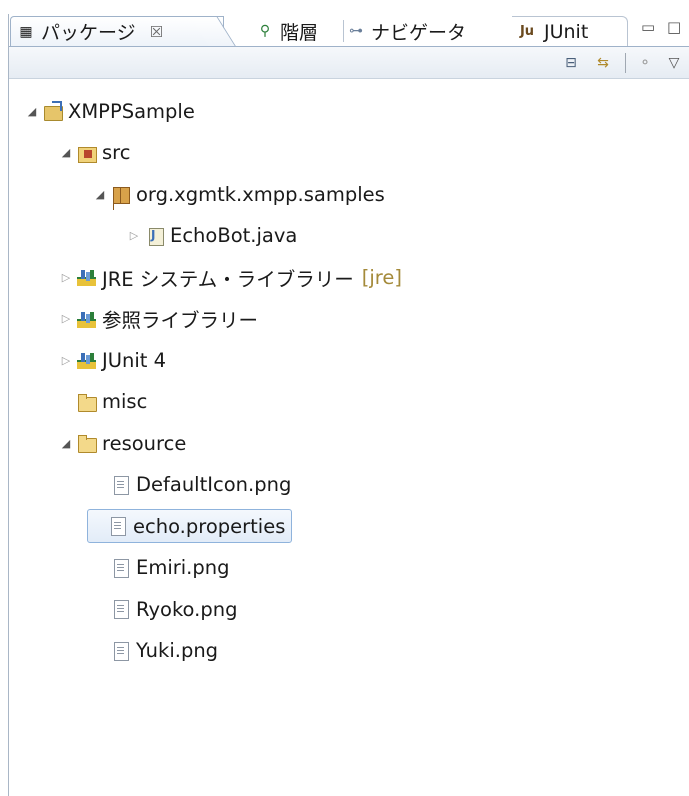 The image size is (689, 796). I want to click on tree-item: ◢ resource, so click(122, 443).